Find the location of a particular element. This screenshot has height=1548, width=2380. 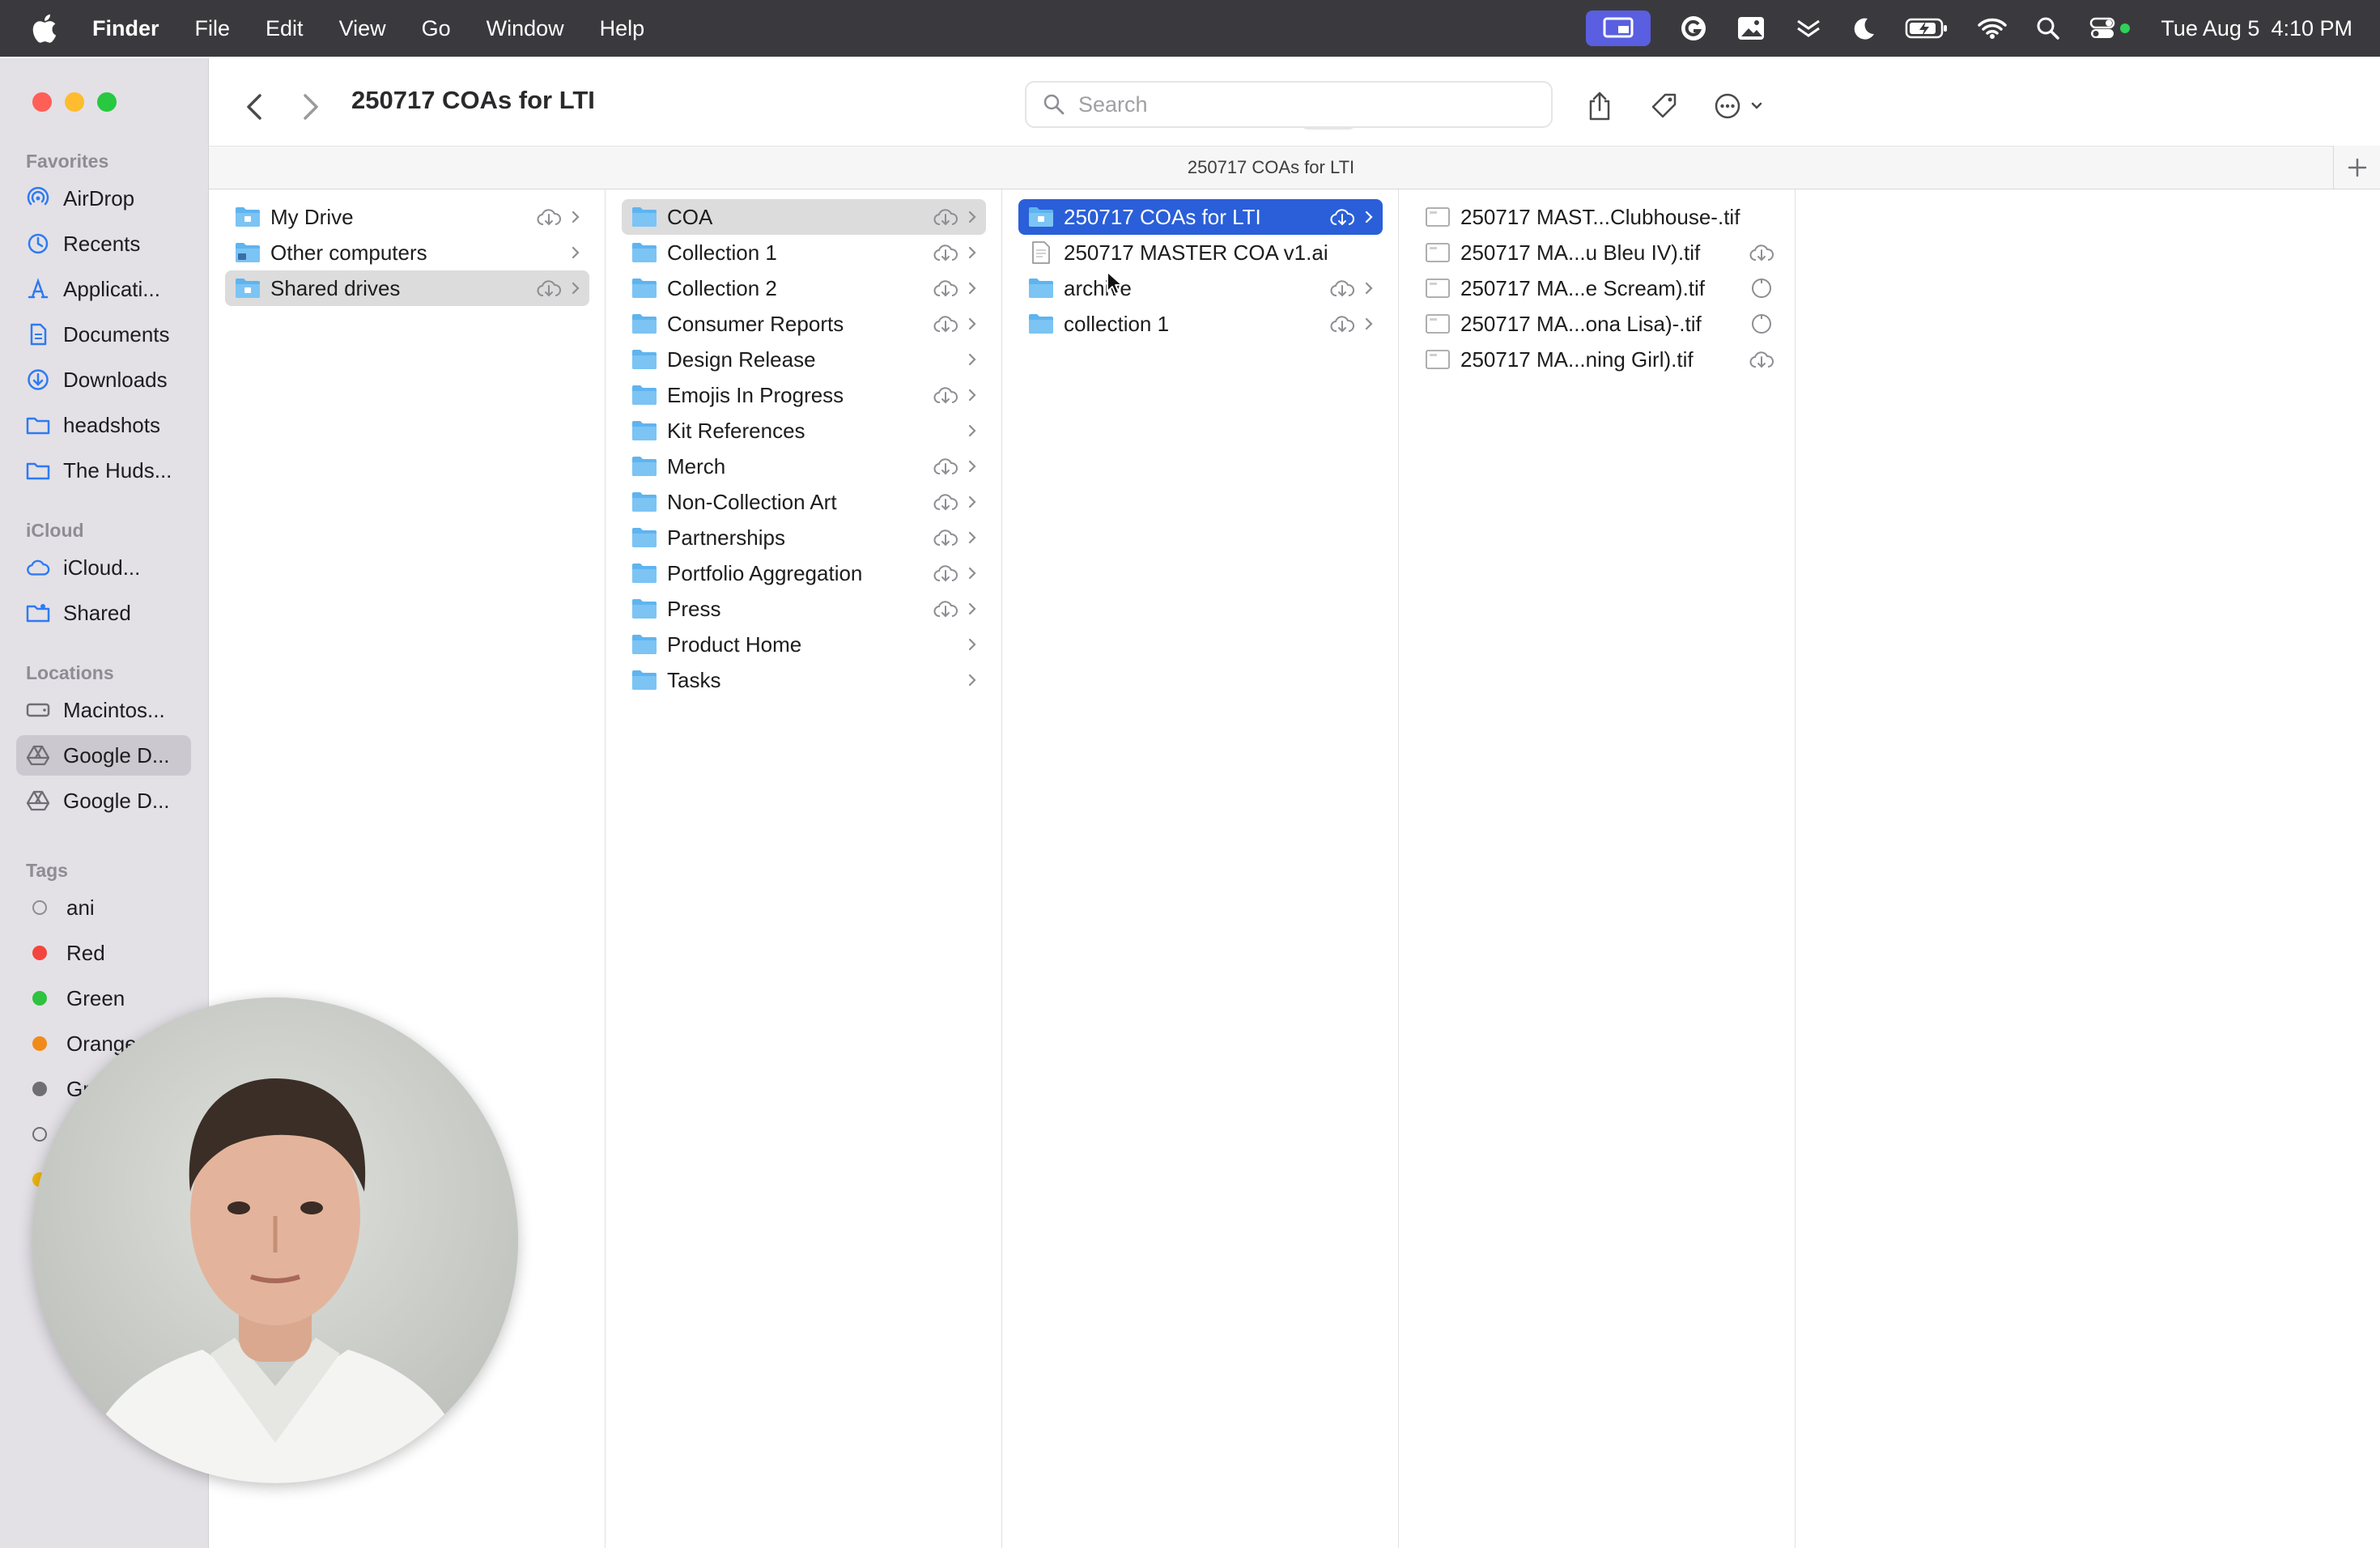

search-input is located at coordinates (1305, 104).